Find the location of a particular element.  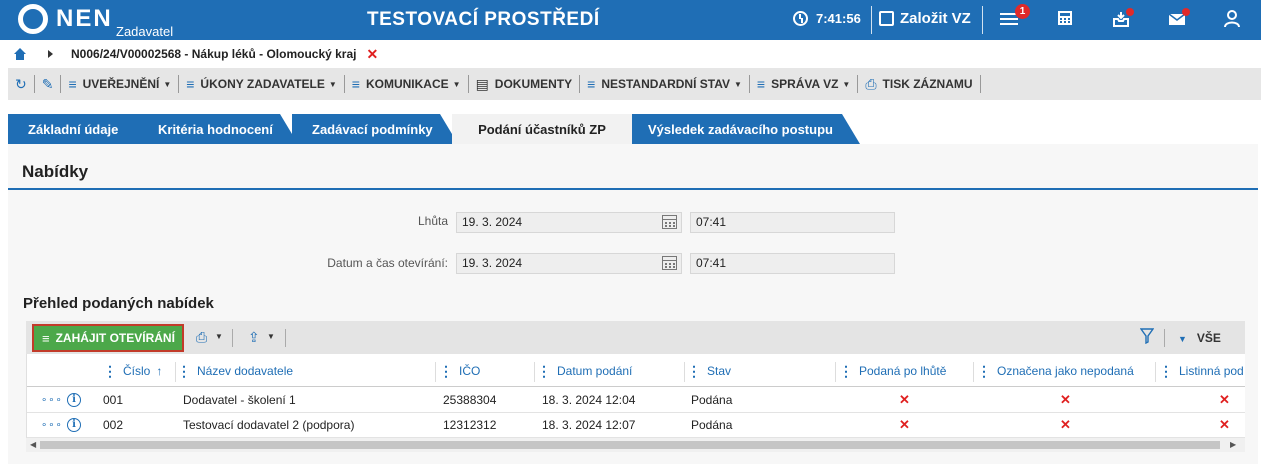

nen-logo: NEN is located at coordinates (65, 19).